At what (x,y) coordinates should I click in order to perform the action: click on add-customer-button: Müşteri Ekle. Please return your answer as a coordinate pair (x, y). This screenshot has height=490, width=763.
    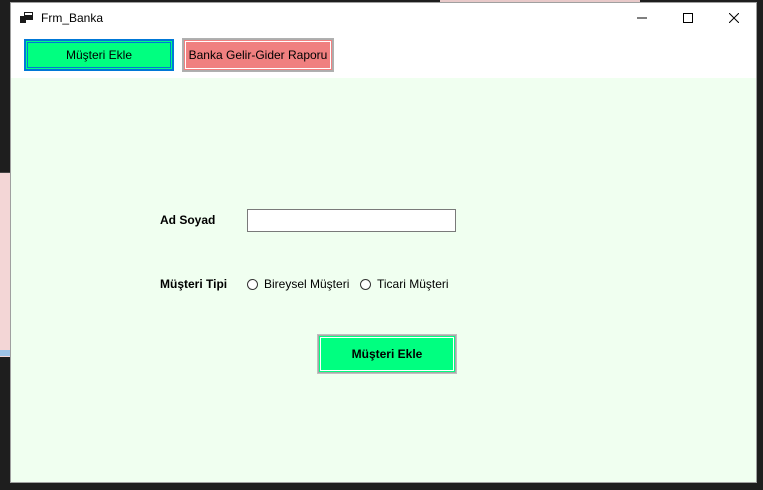
    Looking at the image, I should click on (387, 354).